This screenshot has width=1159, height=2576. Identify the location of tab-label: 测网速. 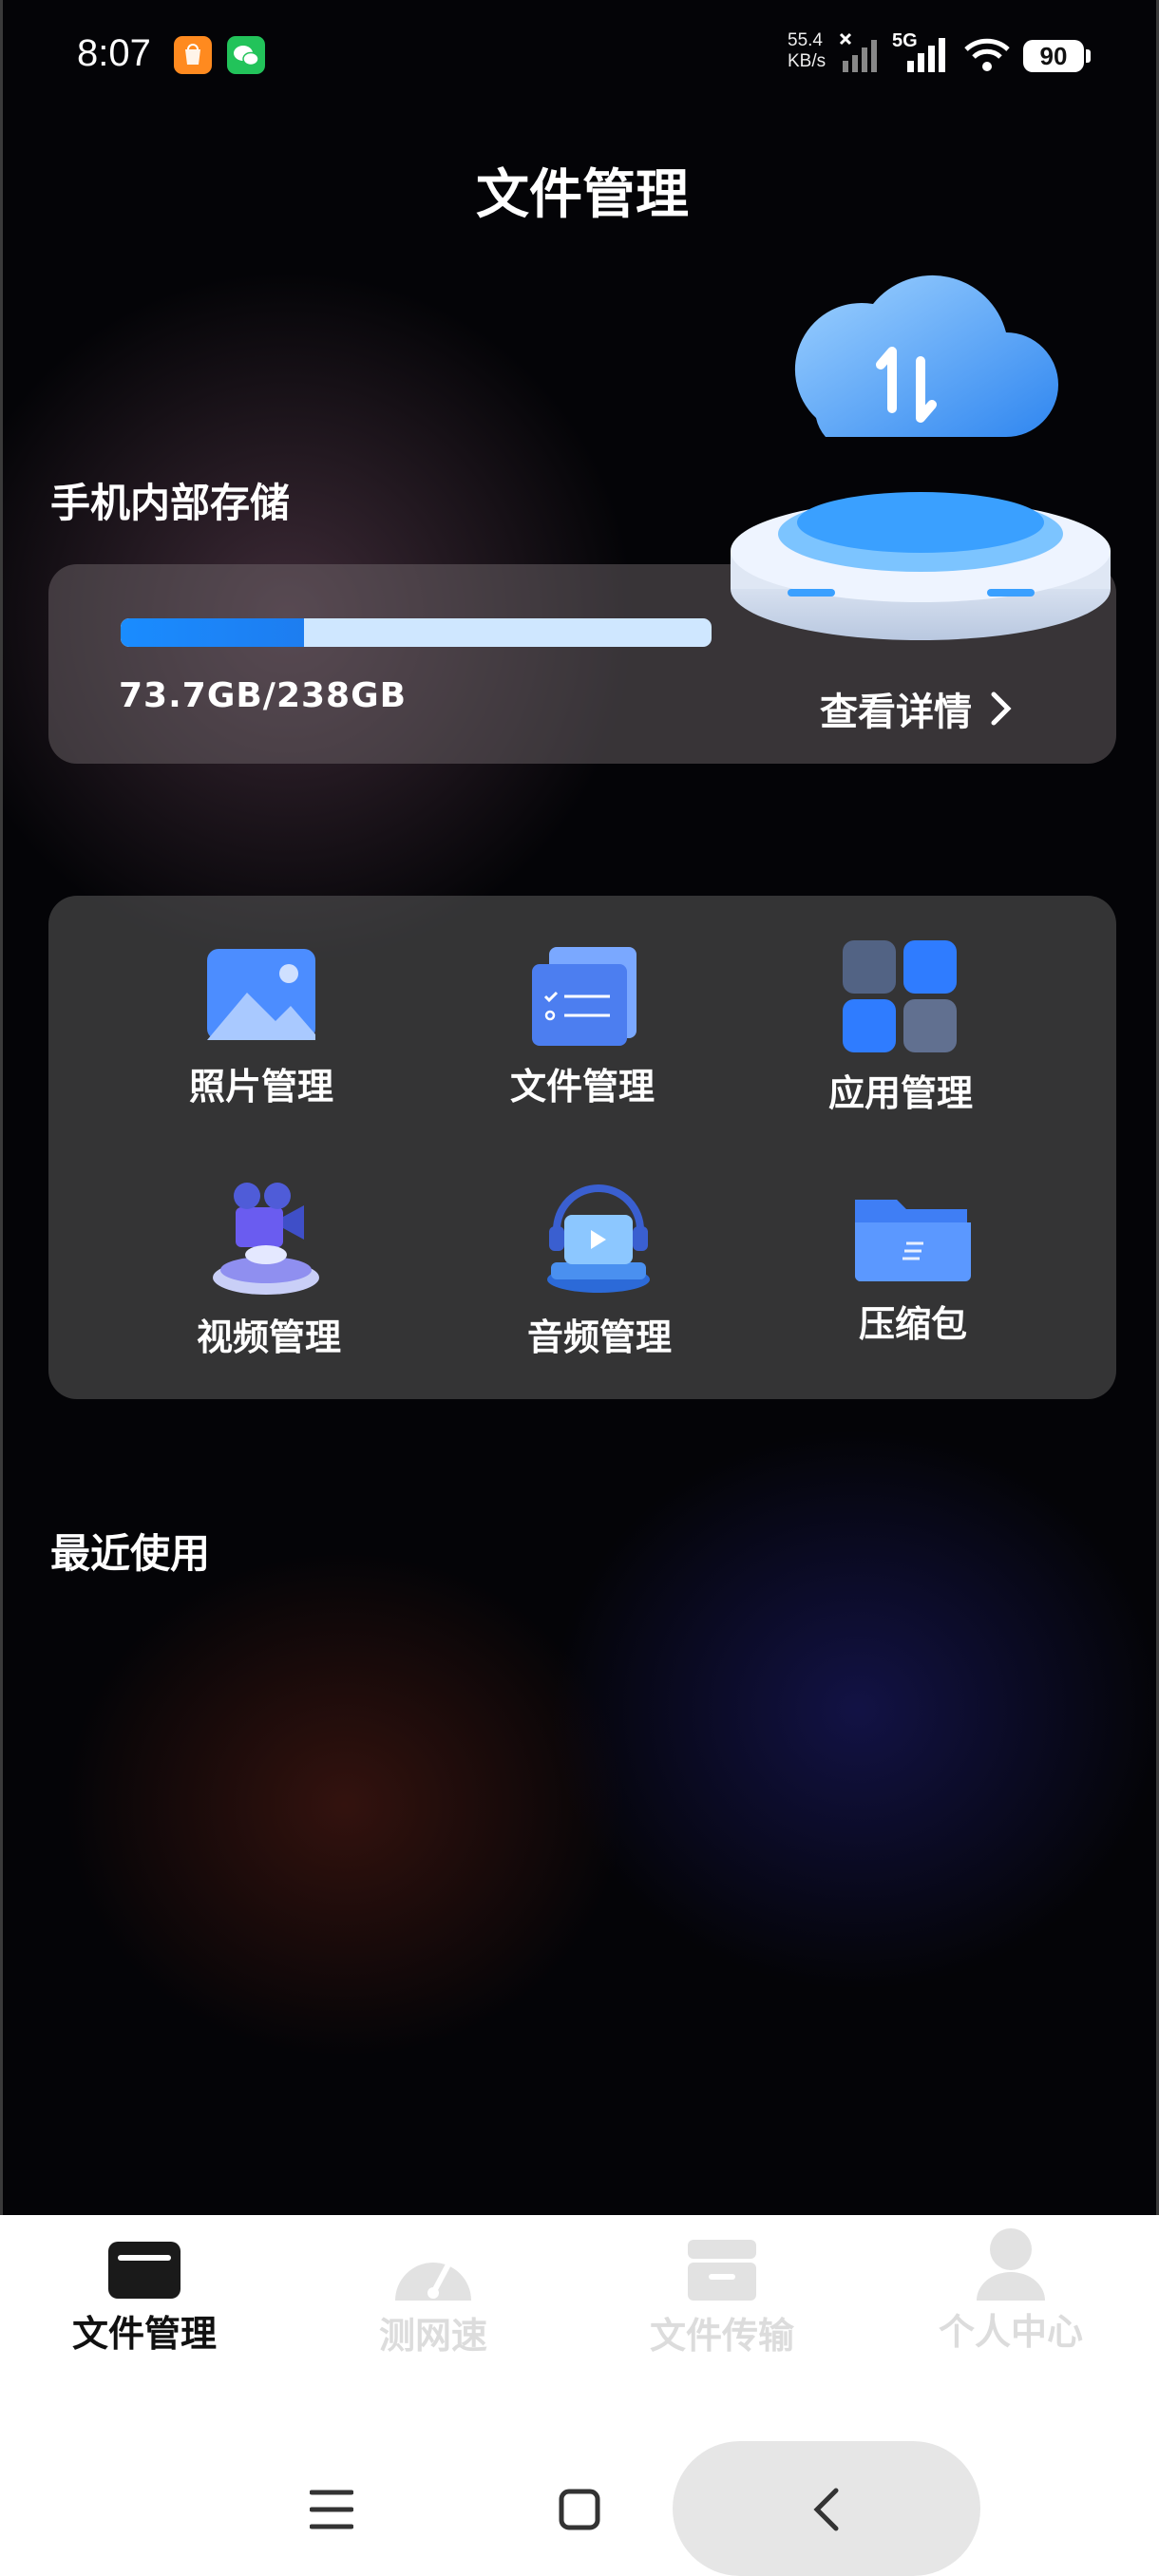
(432, 2336).